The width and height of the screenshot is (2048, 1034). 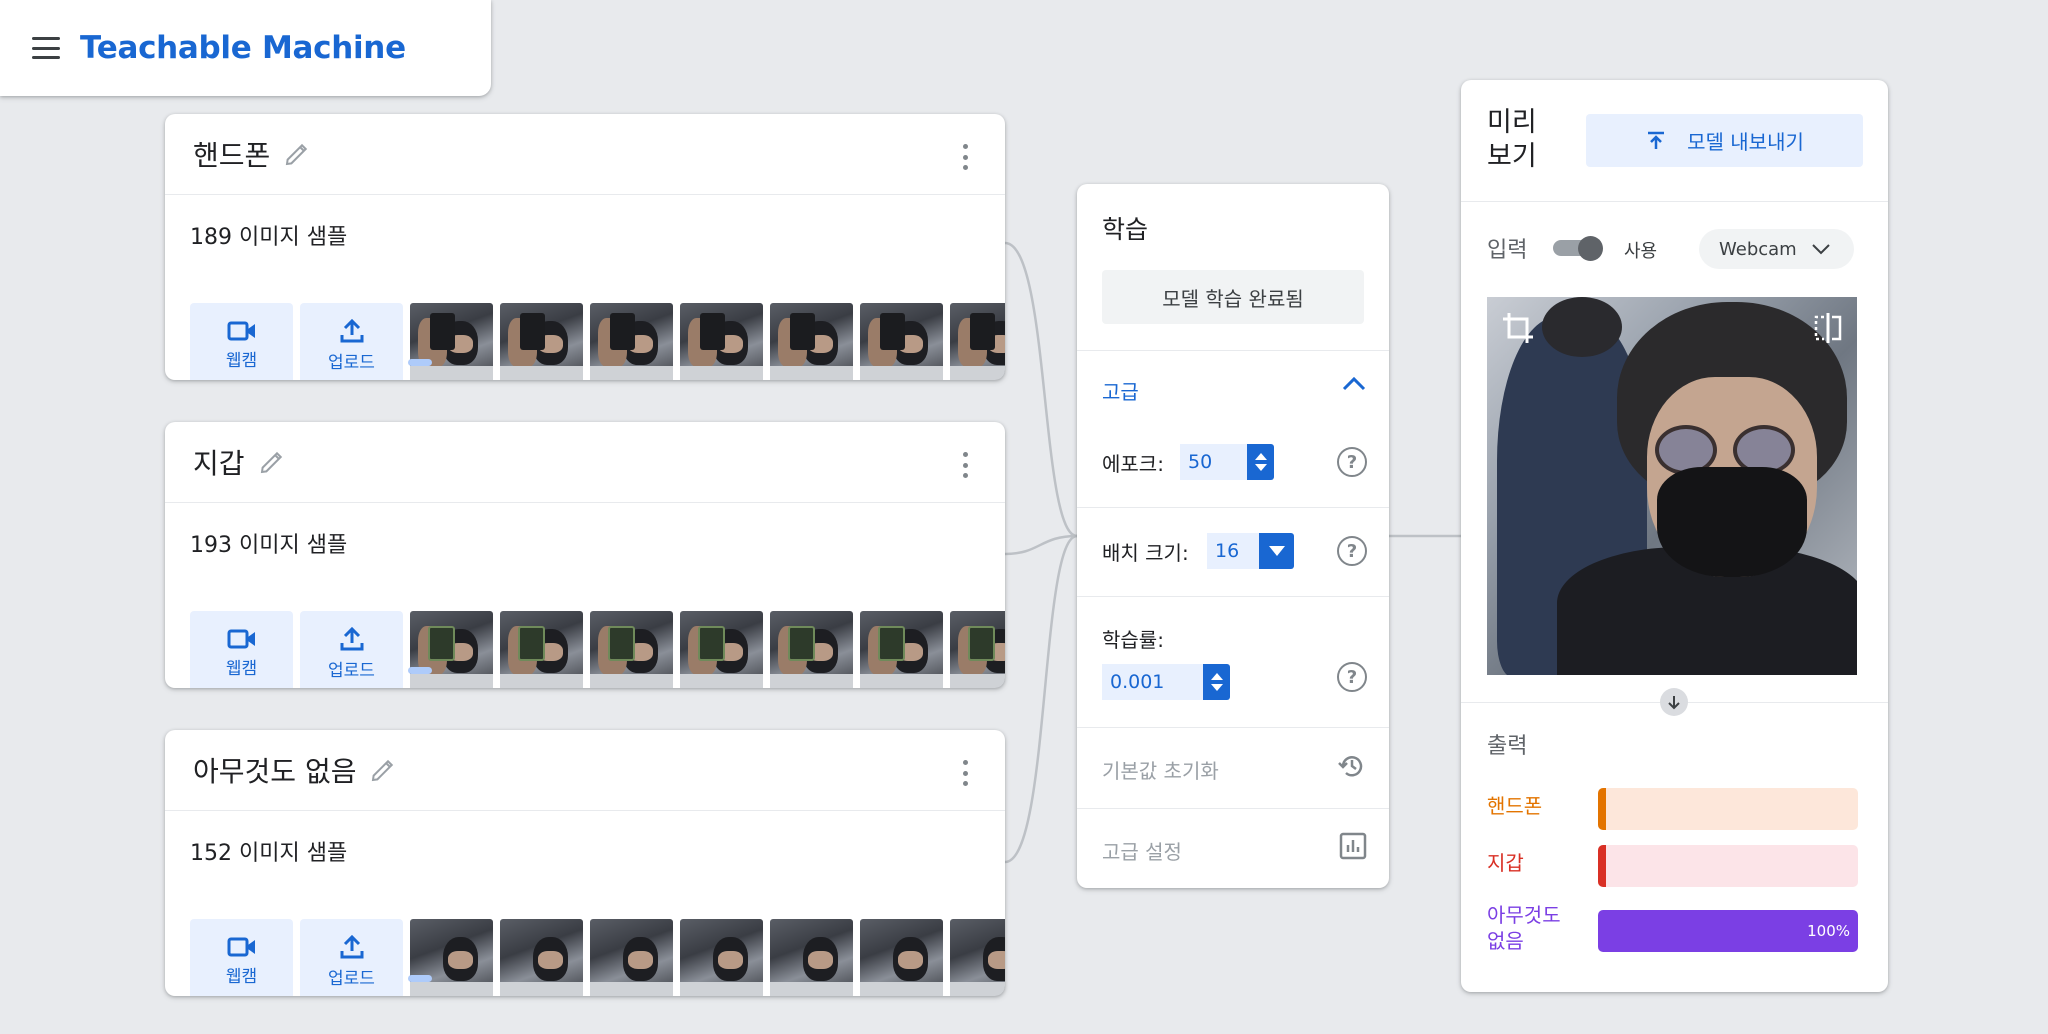 What do you see at coordinates (269, 545) in the screenshot?
I see `sample-count: 193 이미지 샘플` at bounding box center [269, 545].